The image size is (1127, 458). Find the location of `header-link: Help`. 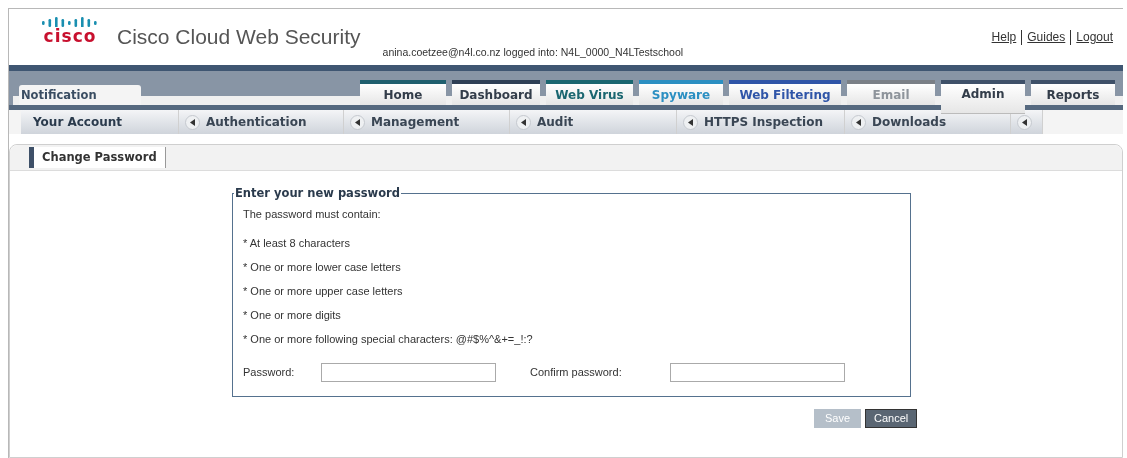

header-link: Help is located at coordinates (1004, 37).